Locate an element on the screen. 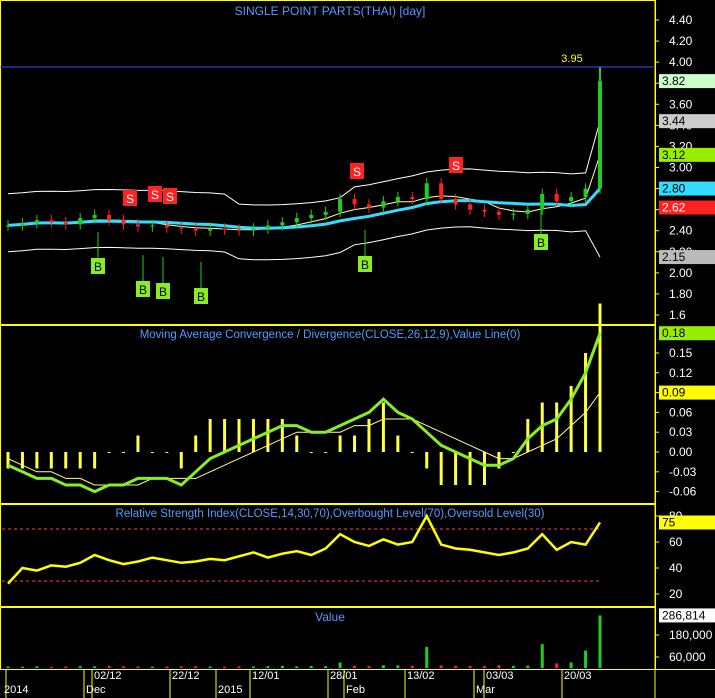 This screenshot has height=698, width=715. x-tick-label: 22/12 is located at coordinates (186, 676).